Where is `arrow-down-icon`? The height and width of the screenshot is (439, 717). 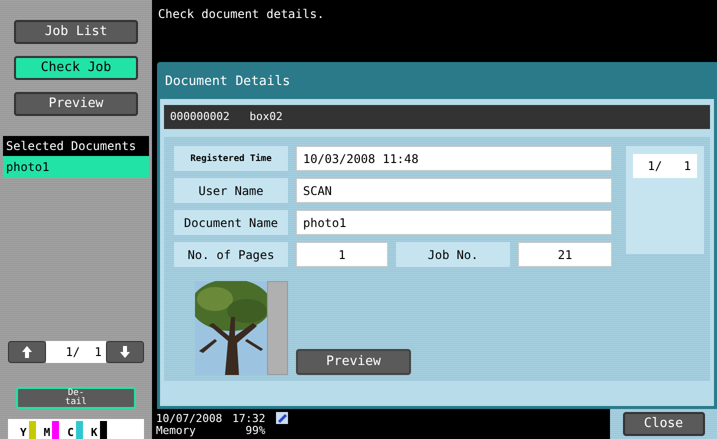
arrow-down-icon is located at coordinates (125, 352).